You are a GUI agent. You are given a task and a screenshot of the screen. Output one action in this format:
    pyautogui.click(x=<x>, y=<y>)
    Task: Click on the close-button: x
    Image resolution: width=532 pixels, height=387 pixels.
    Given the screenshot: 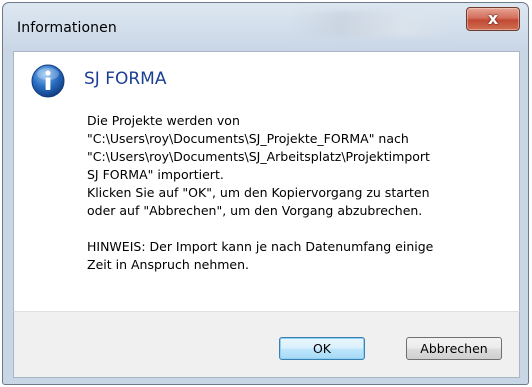 What is the action you would take?
    pyautogui.click(x=493, y=19)
    